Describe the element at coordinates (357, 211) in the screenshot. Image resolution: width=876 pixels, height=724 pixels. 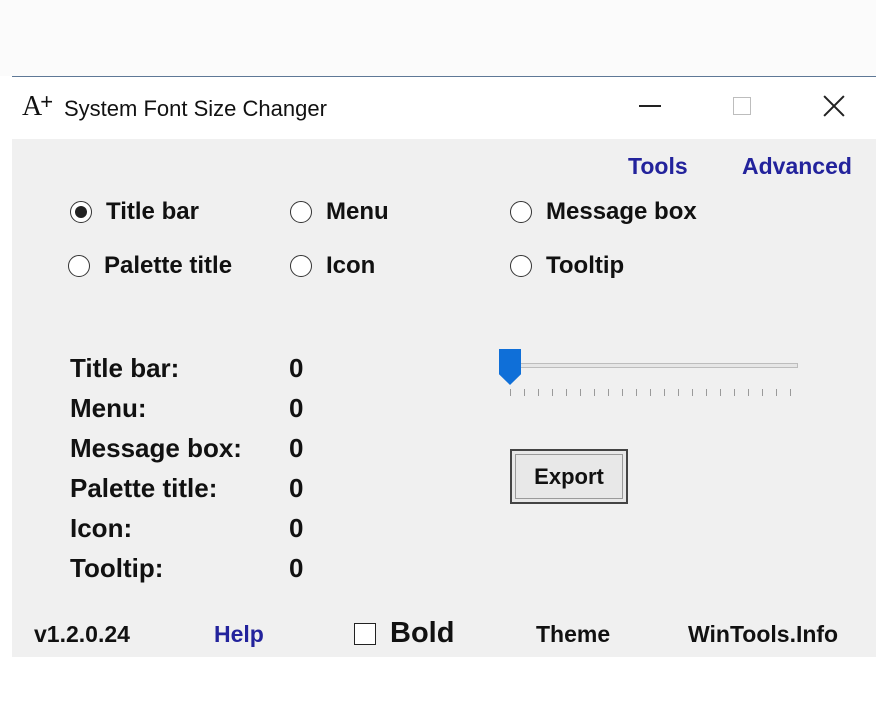
I see `radio-label: Menu` at that location.